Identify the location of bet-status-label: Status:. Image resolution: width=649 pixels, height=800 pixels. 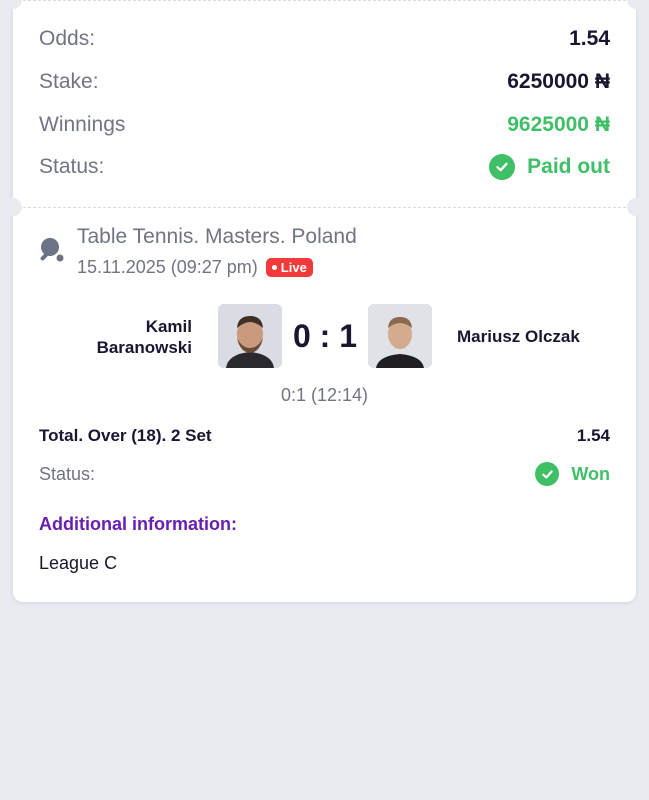
(67, 473).